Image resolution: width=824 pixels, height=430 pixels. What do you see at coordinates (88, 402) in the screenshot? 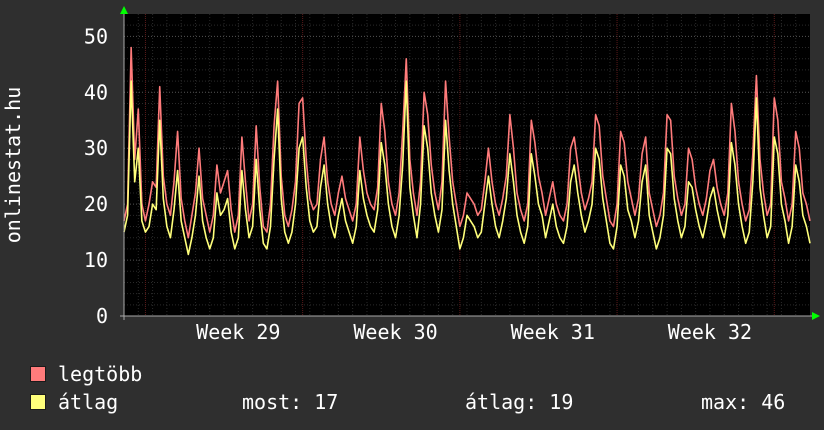
I see `legend-label-atlag: átlag` at bounding box center [88, 402].